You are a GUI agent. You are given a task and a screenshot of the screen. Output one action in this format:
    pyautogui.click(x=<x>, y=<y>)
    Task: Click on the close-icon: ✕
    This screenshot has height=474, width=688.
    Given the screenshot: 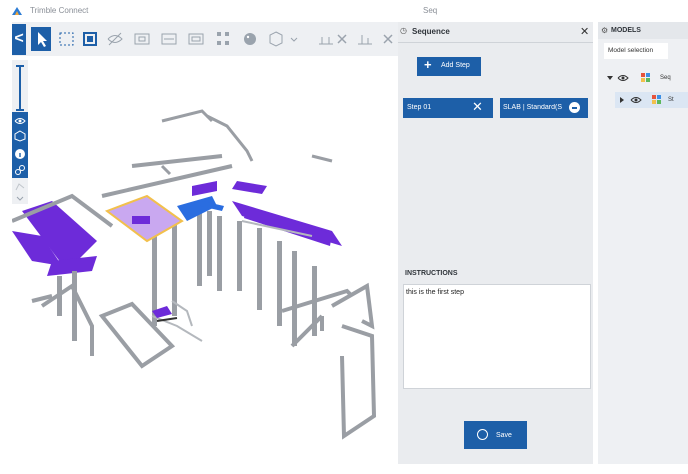 What is the action you would take?
    pyautogui.click(x=584, y=31)
    